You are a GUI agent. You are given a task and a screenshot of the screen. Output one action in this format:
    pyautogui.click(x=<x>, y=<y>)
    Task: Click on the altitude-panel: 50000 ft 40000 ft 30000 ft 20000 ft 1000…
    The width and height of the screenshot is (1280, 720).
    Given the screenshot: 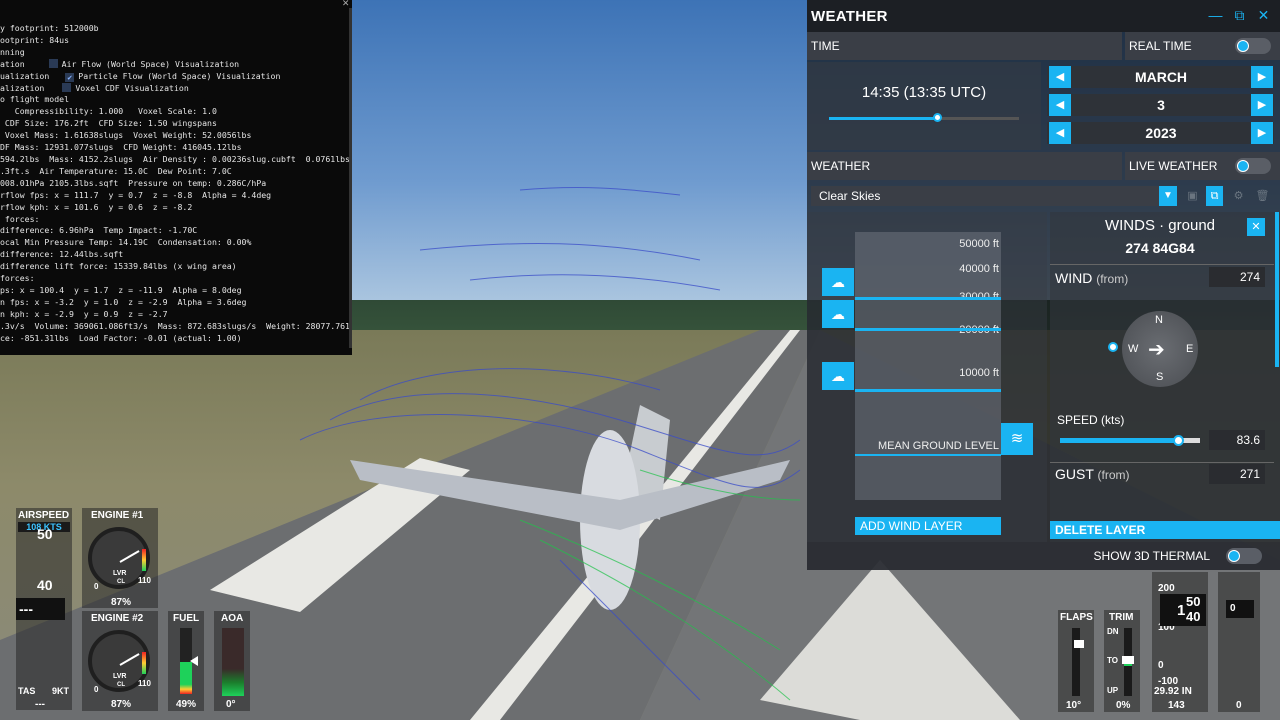 What is the action you would take?
    pyautogui.click(x=927, y=377)
    